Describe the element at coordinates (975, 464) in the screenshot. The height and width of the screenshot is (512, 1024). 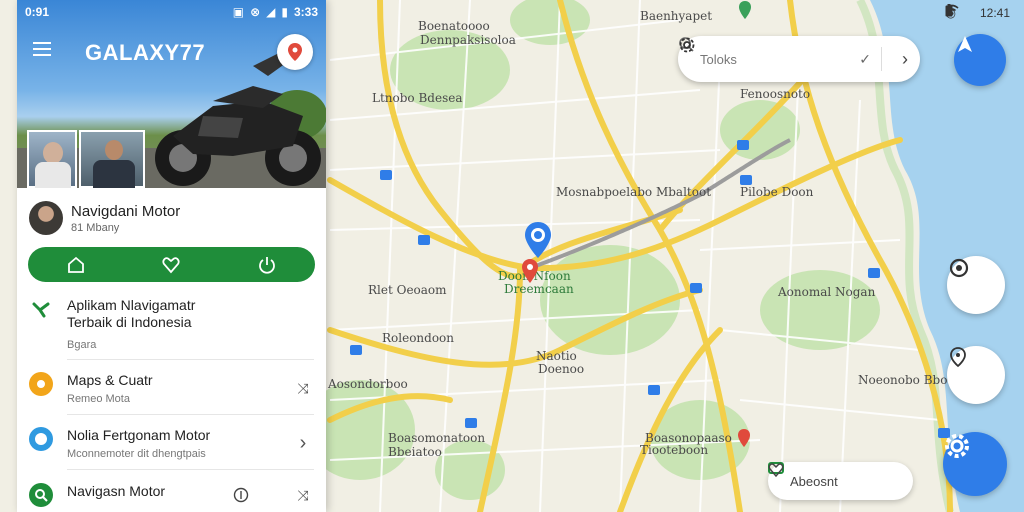
I see `settings-button` at that location.